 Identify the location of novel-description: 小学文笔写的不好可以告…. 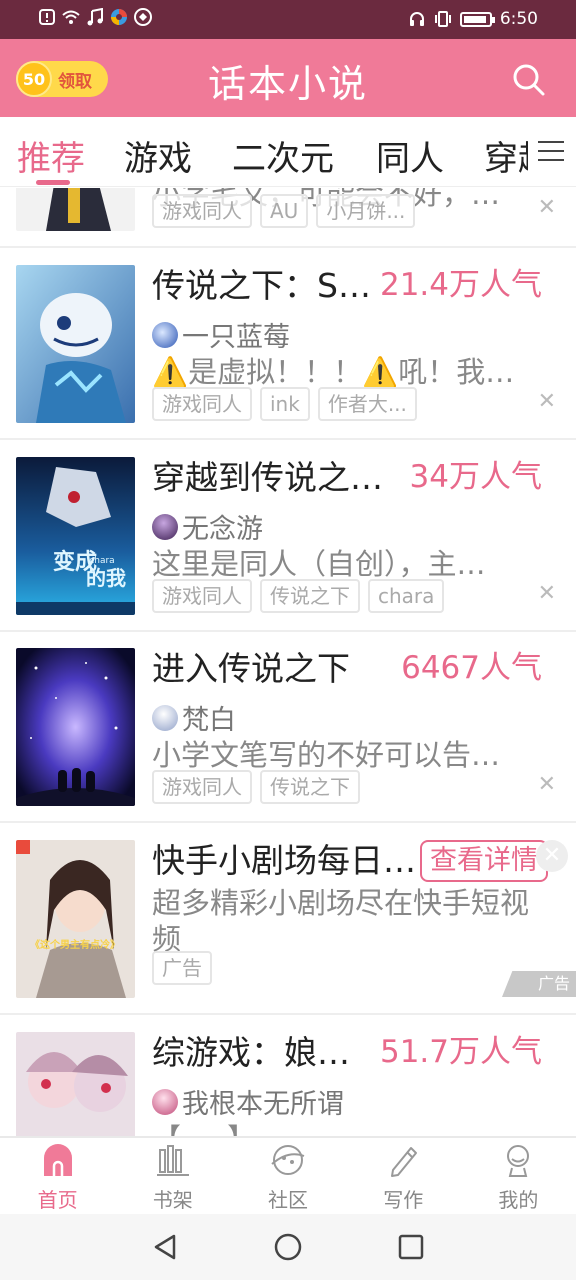
(326, 755).